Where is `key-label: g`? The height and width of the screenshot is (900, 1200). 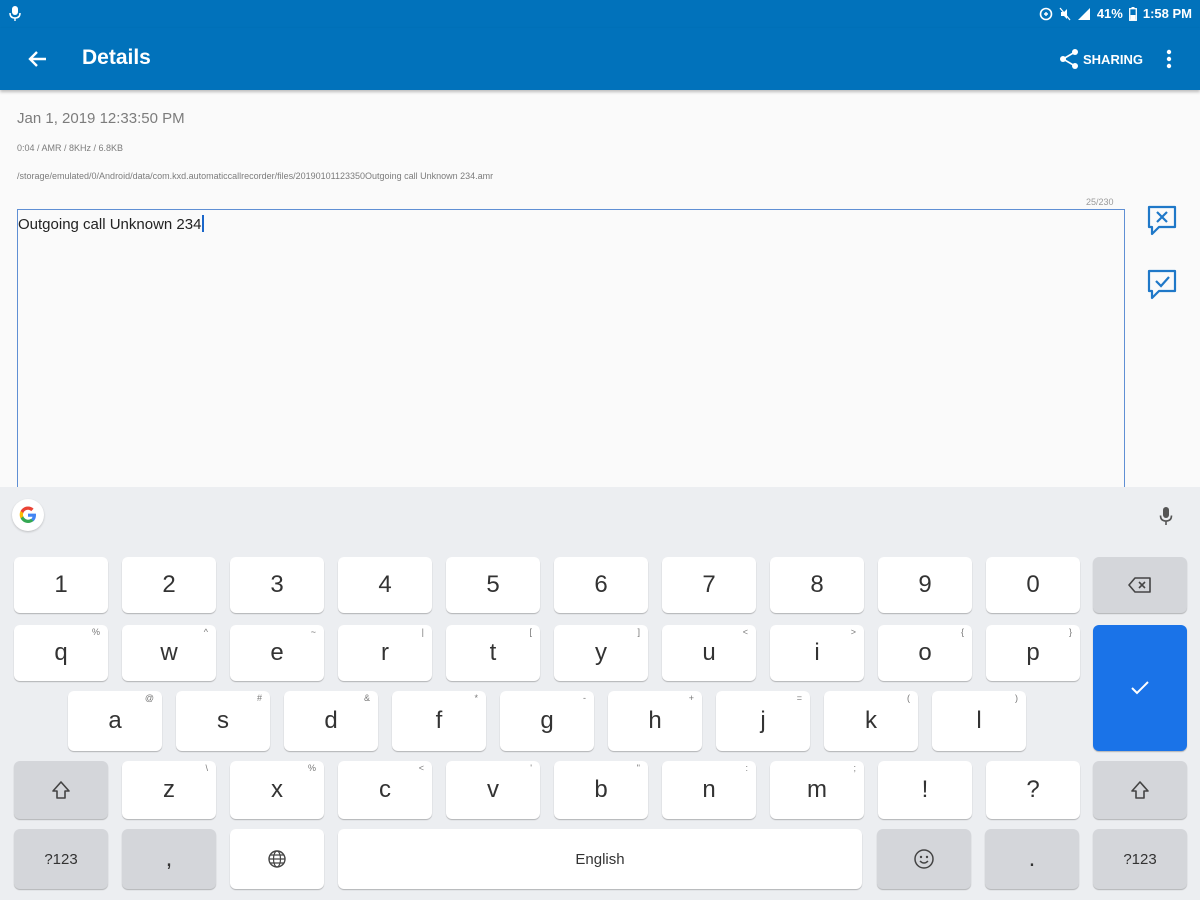
key-label: g is located at coordinates (547, 720).